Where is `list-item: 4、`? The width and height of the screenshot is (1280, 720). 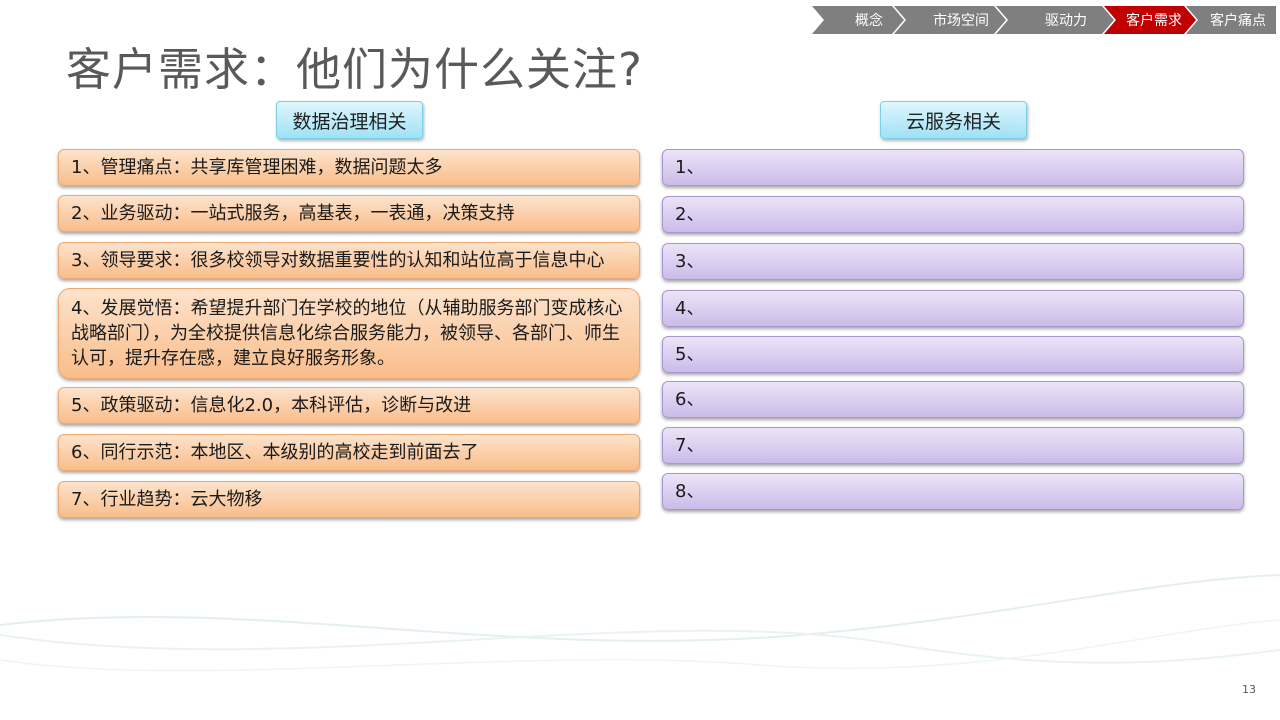
list-item: 4、 is located at coordinates (953, 308).